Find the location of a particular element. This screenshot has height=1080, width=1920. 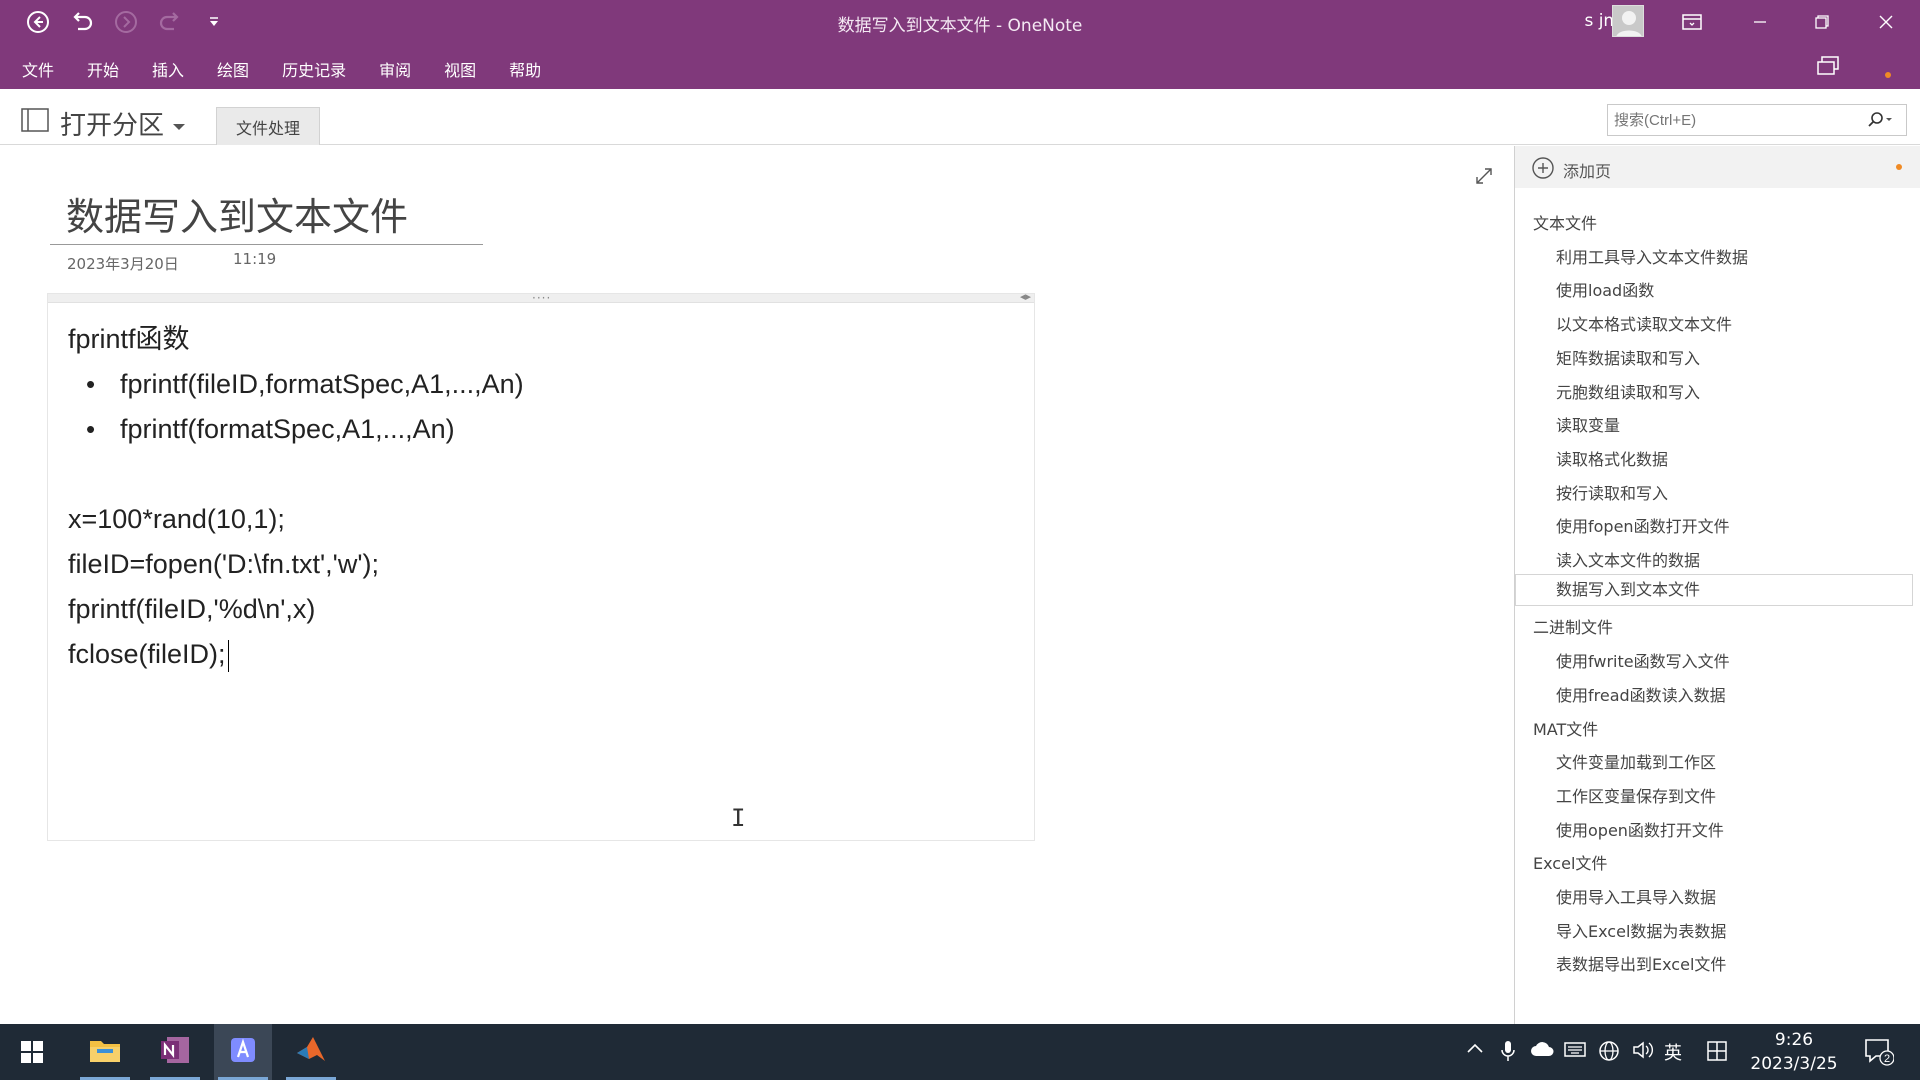

page-list-item: 使用load函数 is located at coordinates (1605, 289).